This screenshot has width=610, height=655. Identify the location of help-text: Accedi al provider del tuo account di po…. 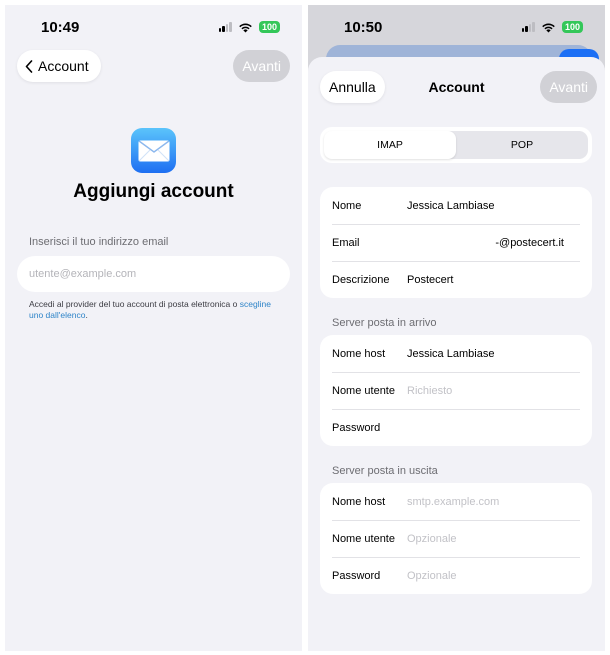
(154, 310).